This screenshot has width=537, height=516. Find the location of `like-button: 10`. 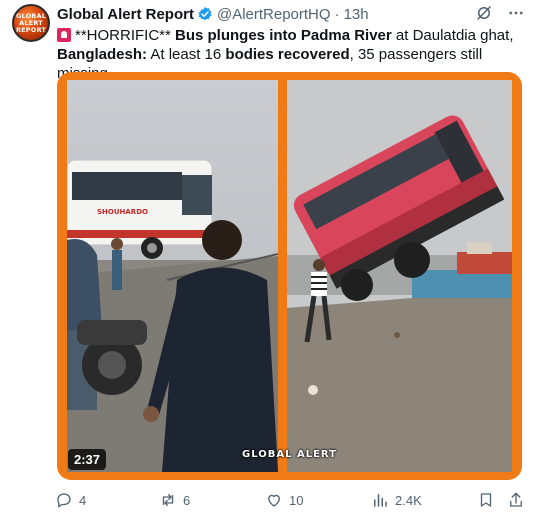

like-button: 10 is located at coordinates (284, 500).